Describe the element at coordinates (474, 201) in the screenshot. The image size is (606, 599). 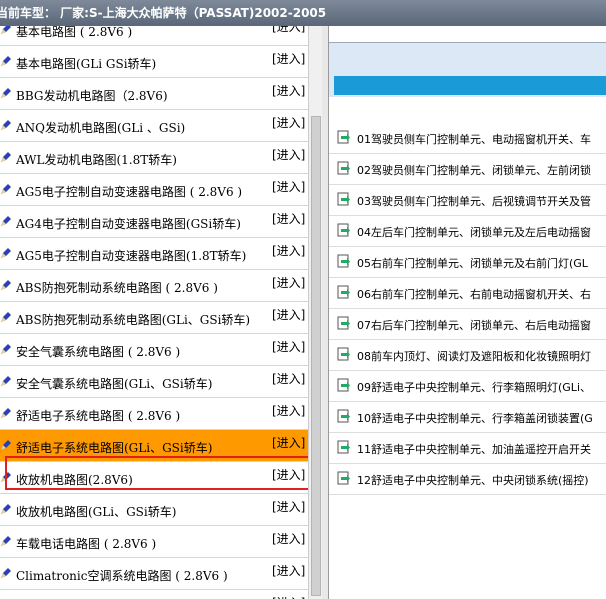
I see `detail-item-label: 03驾驶员侧车门控制单元、后视镜调节开关及管` at that location.